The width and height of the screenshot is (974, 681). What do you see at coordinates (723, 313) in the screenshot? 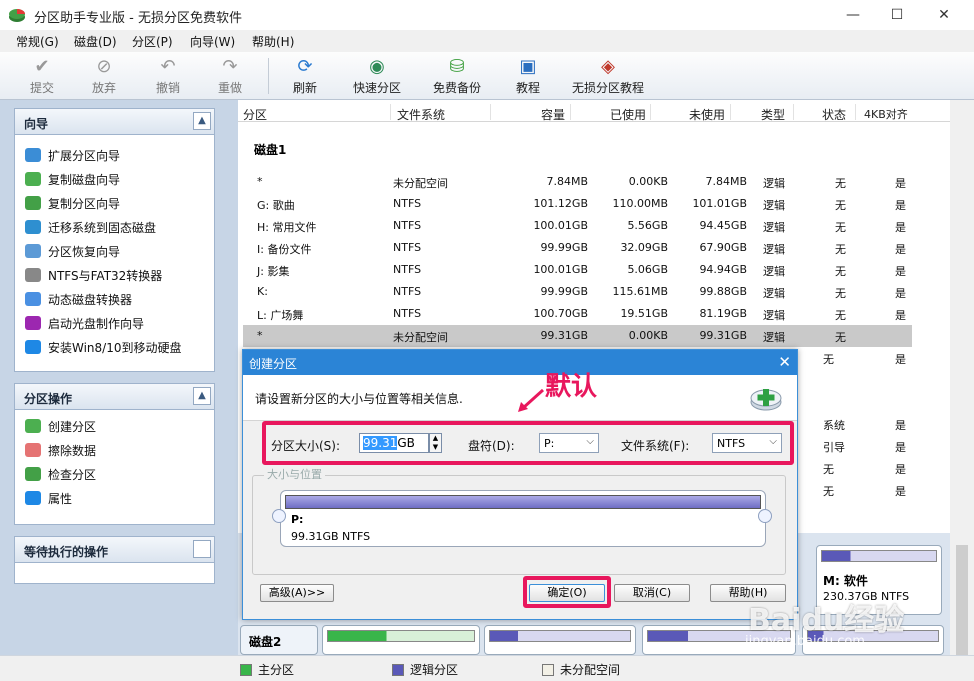
I see `cell-free: 81.19GB` at bounding box center [723, 313].